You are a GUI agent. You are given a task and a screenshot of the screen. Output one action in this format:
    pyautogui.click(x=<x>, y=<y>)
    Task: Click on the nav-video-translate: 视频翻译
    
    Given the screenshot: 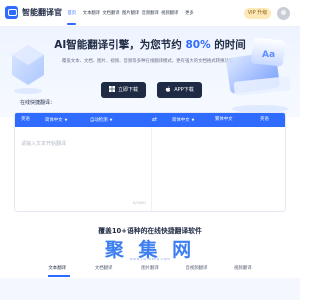 What is the action you would take?
    pyautogui.click(x=170, y=13)
    